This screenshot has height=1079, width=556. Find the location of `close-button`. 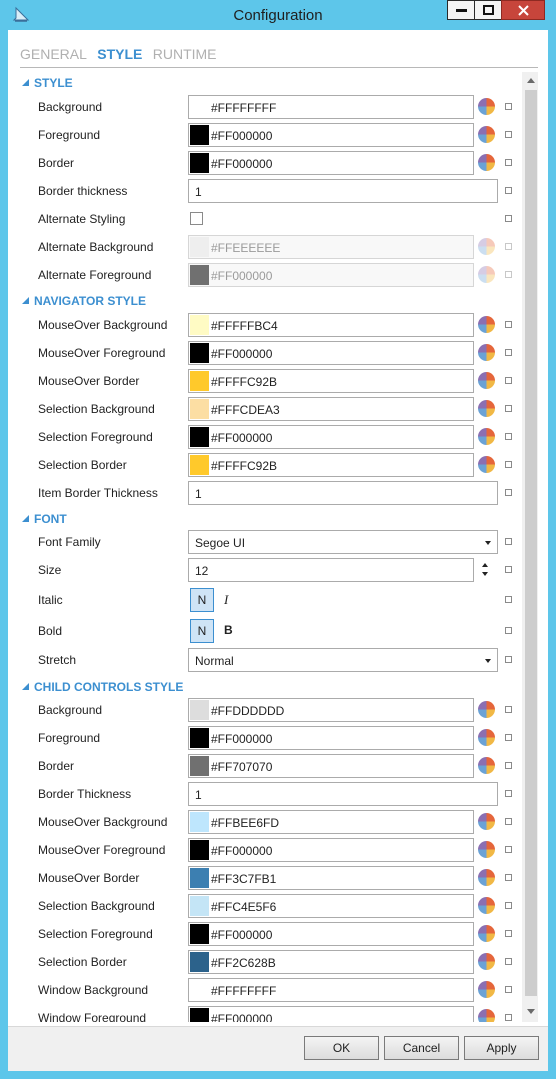

close-button is located at coordinates (523, 10).